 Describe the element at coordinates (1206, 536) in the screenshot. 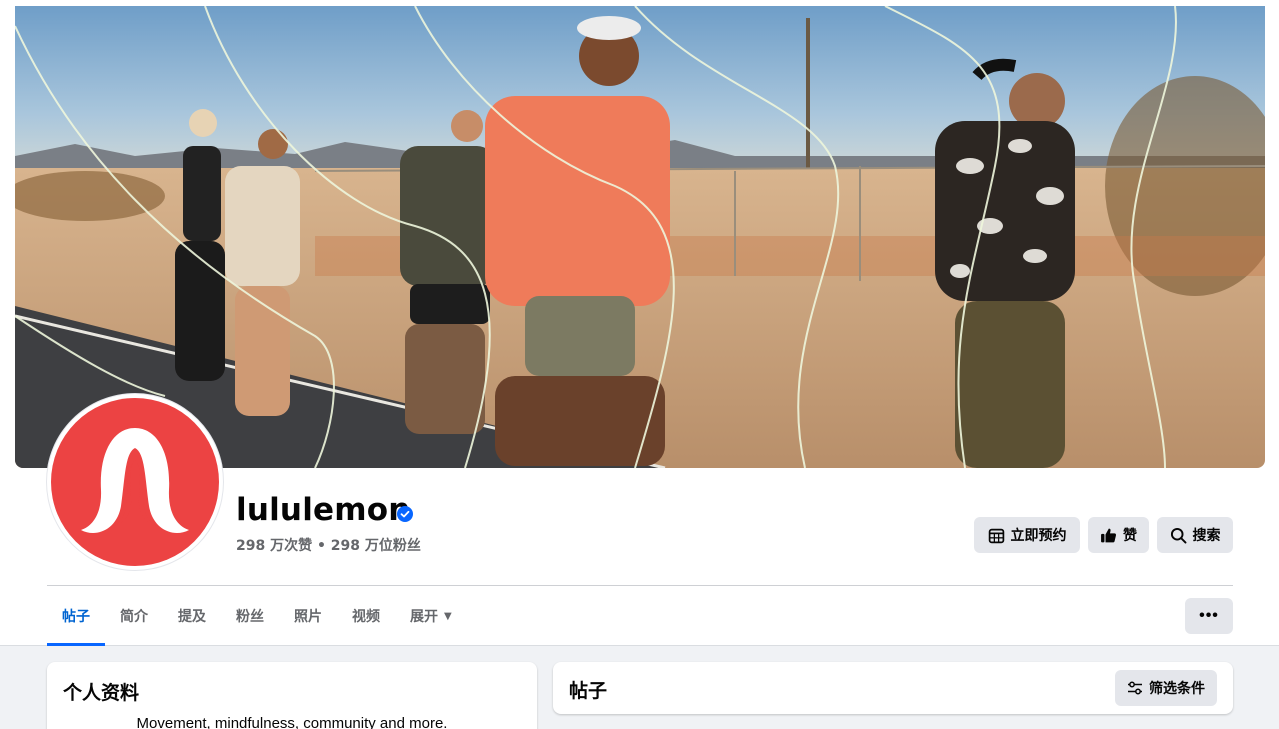

I see `search-label: 搜索` at that location.